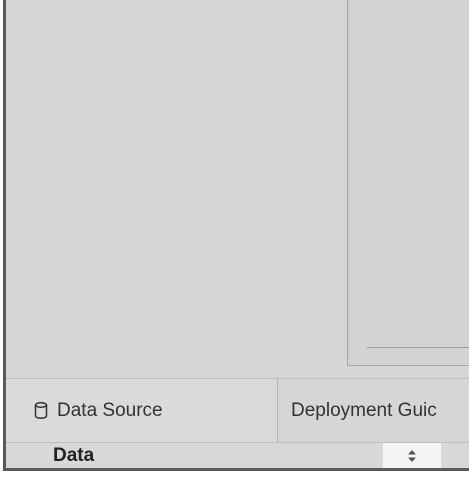  I want to click on database-icon, so click(41, 410).